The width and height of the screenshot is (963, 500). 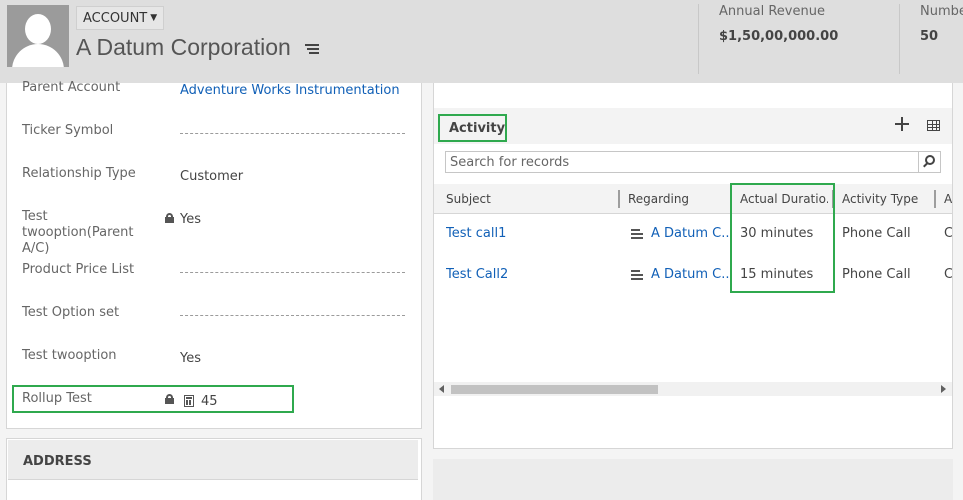 What do you see at coordinates (217, 366) in the screenshot?
I see `field-test-twooption: Test twooption Yes` at bounding box center [217, 366].